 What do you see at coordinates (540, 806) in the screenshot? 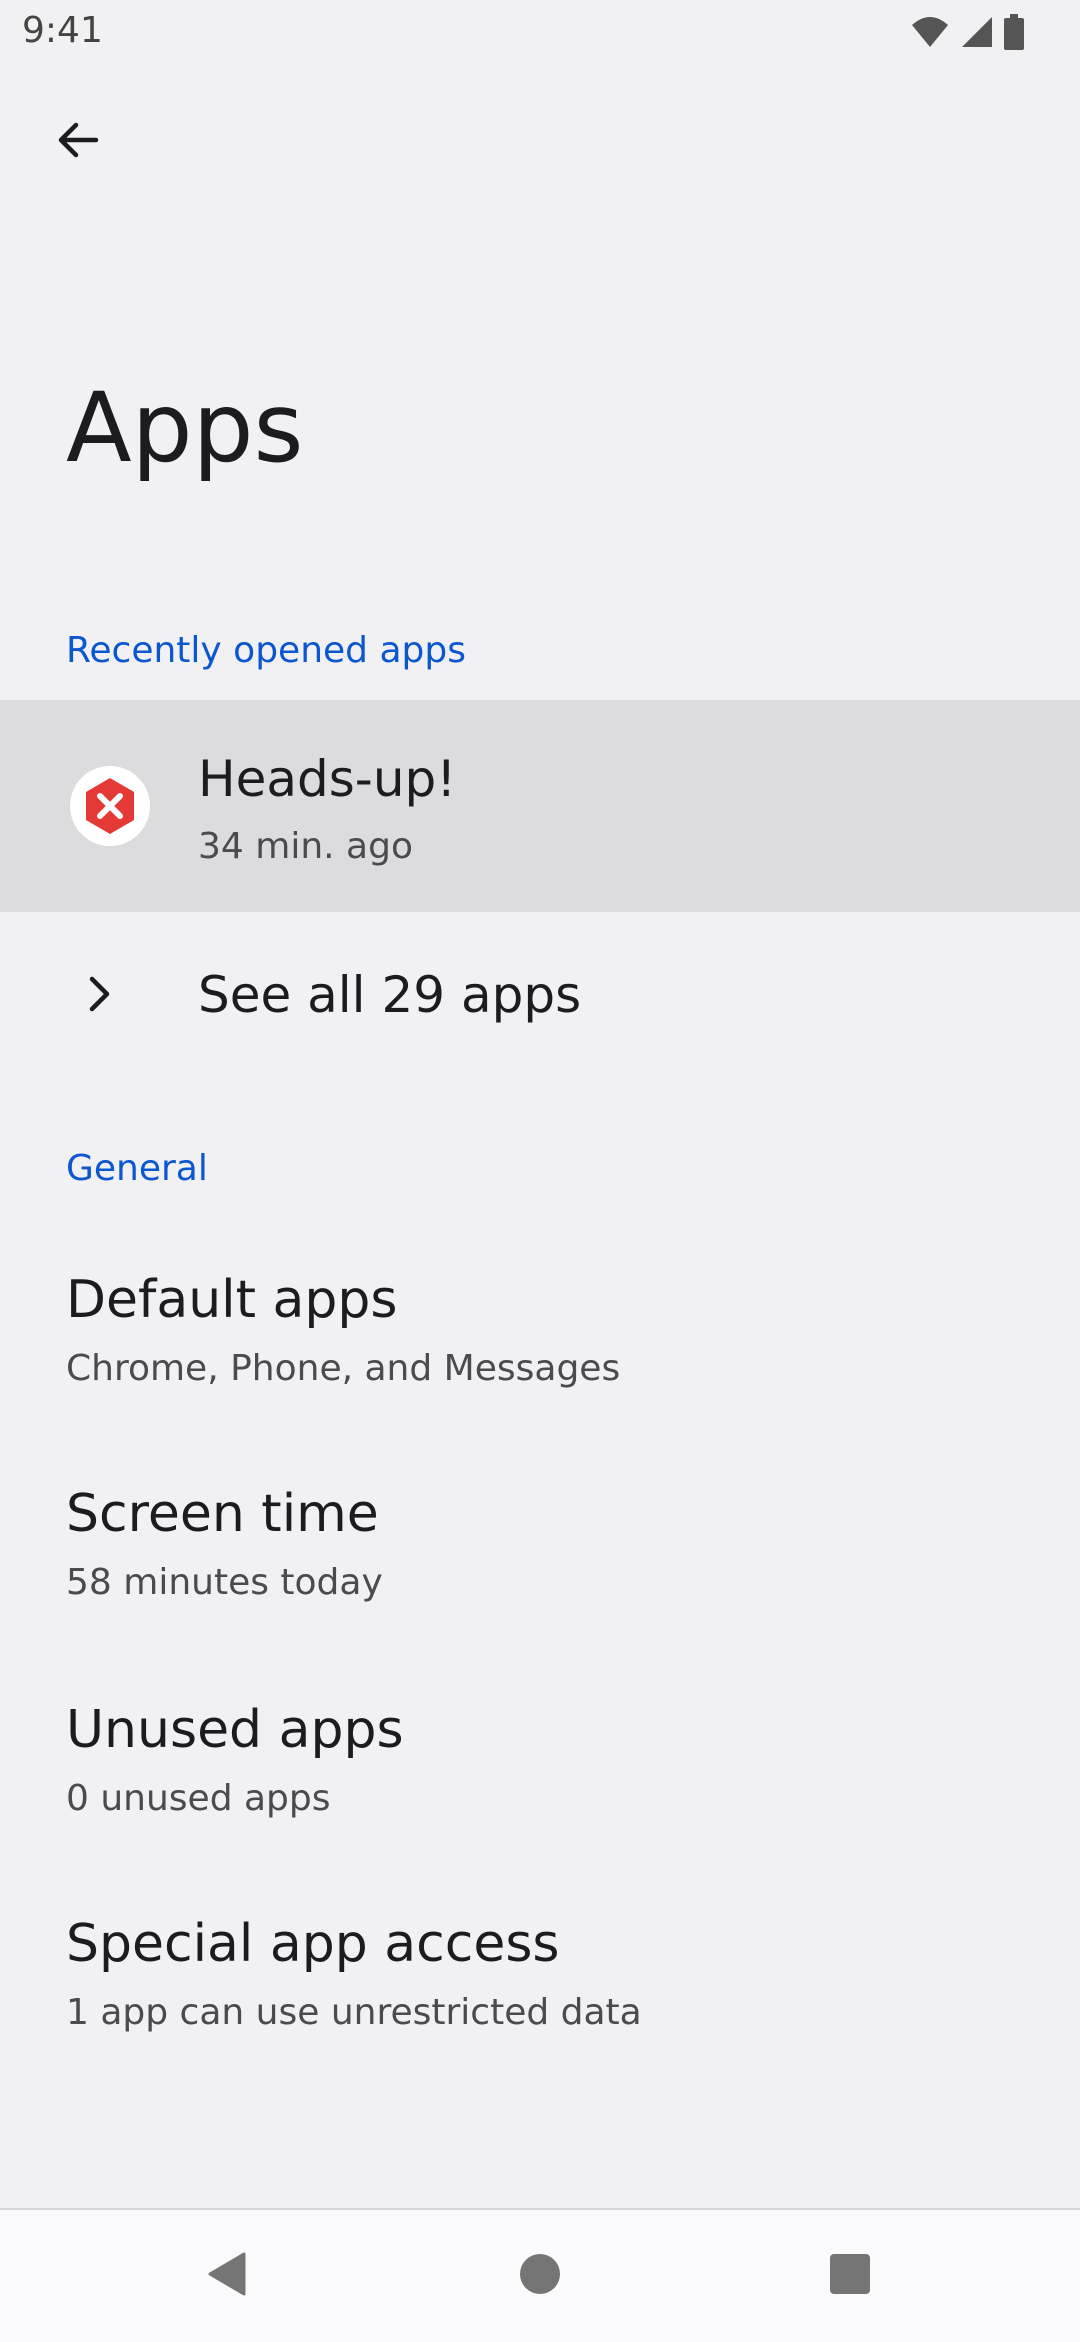
I see `recent-app-row: Heads-up! 34 min. ago` at bounding box center [540, 806].